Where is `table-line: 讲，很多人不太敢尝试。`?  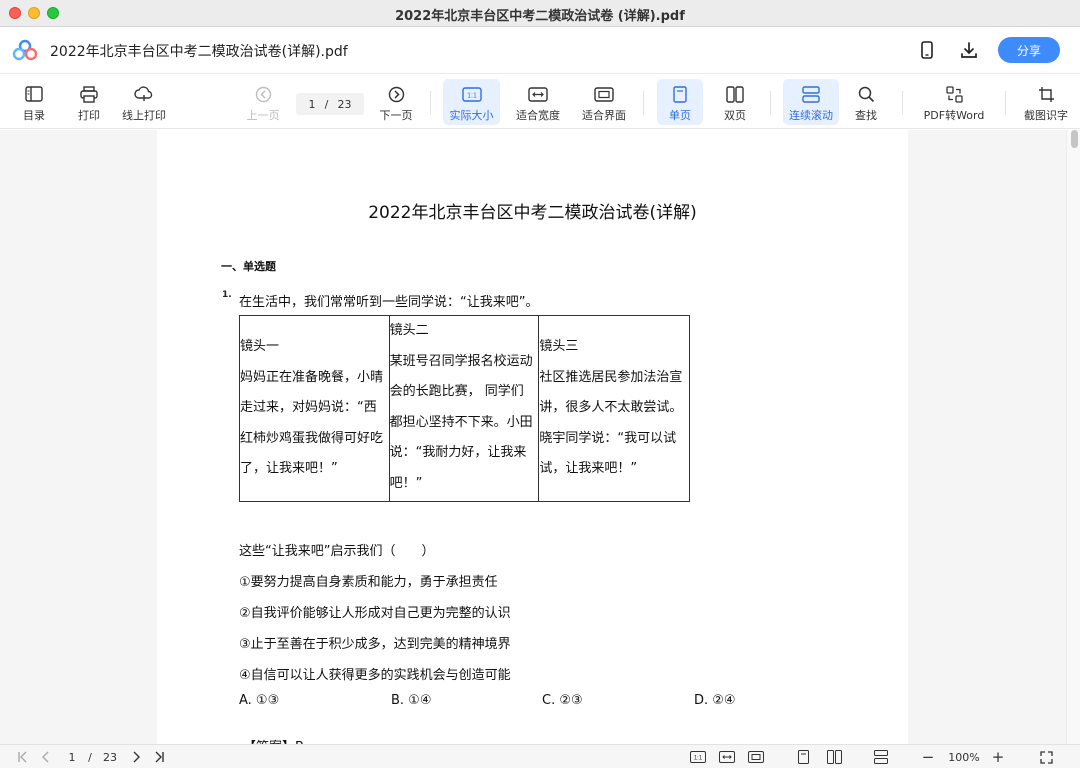 table-line: 讲，很多人不太敢尝试。 is located at coordinates (611, 407).